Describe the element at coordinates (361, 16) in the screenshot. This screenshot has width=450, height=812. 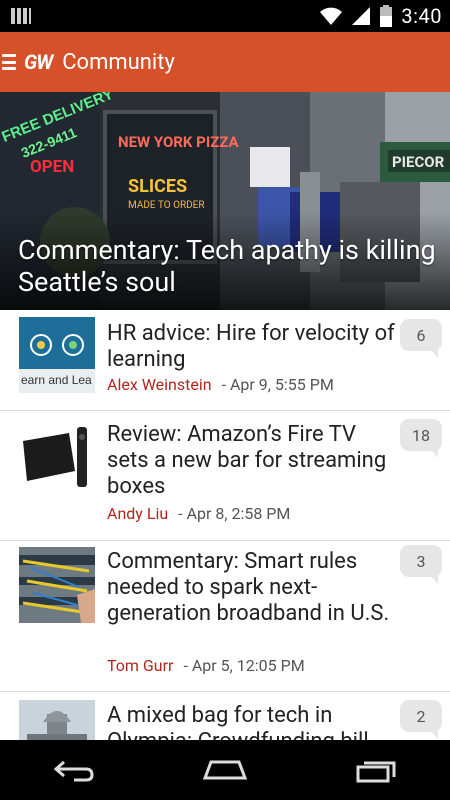
I see `signal-icon` at that location.